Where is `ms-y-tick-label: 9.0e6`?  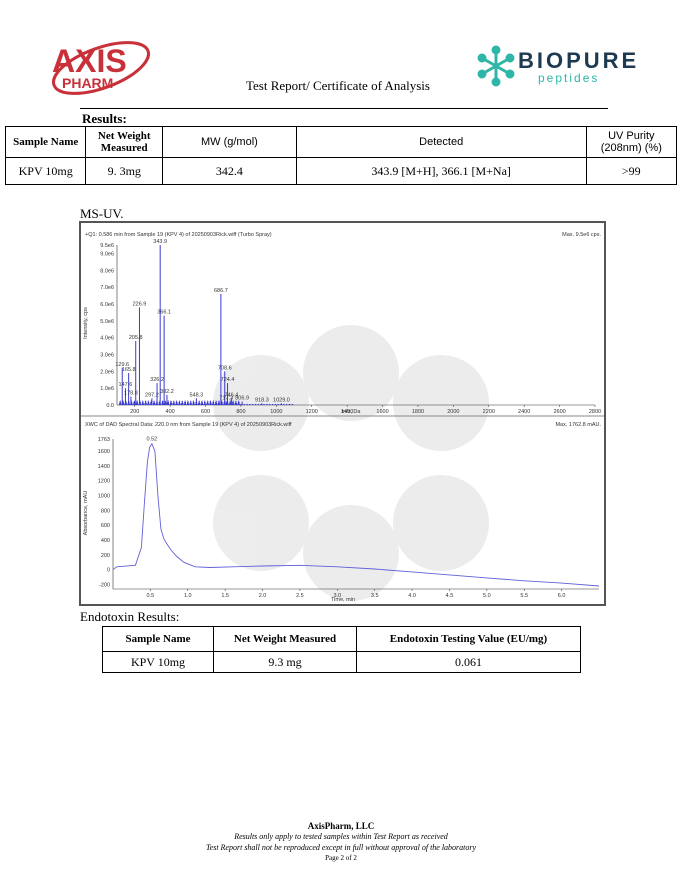 ms-y-tick-label: 9.0e6 is located at coordinates (107, 254).